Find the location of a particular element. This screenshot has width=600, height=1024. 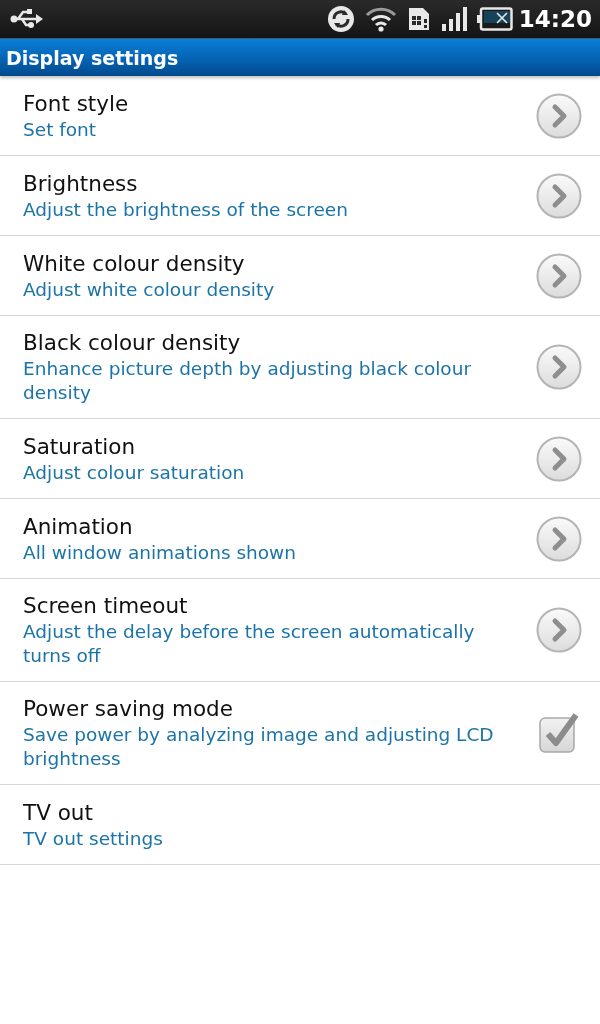

settings-item: Brightness Adjust the brightness of the screen is located at coordinates (300, 196).